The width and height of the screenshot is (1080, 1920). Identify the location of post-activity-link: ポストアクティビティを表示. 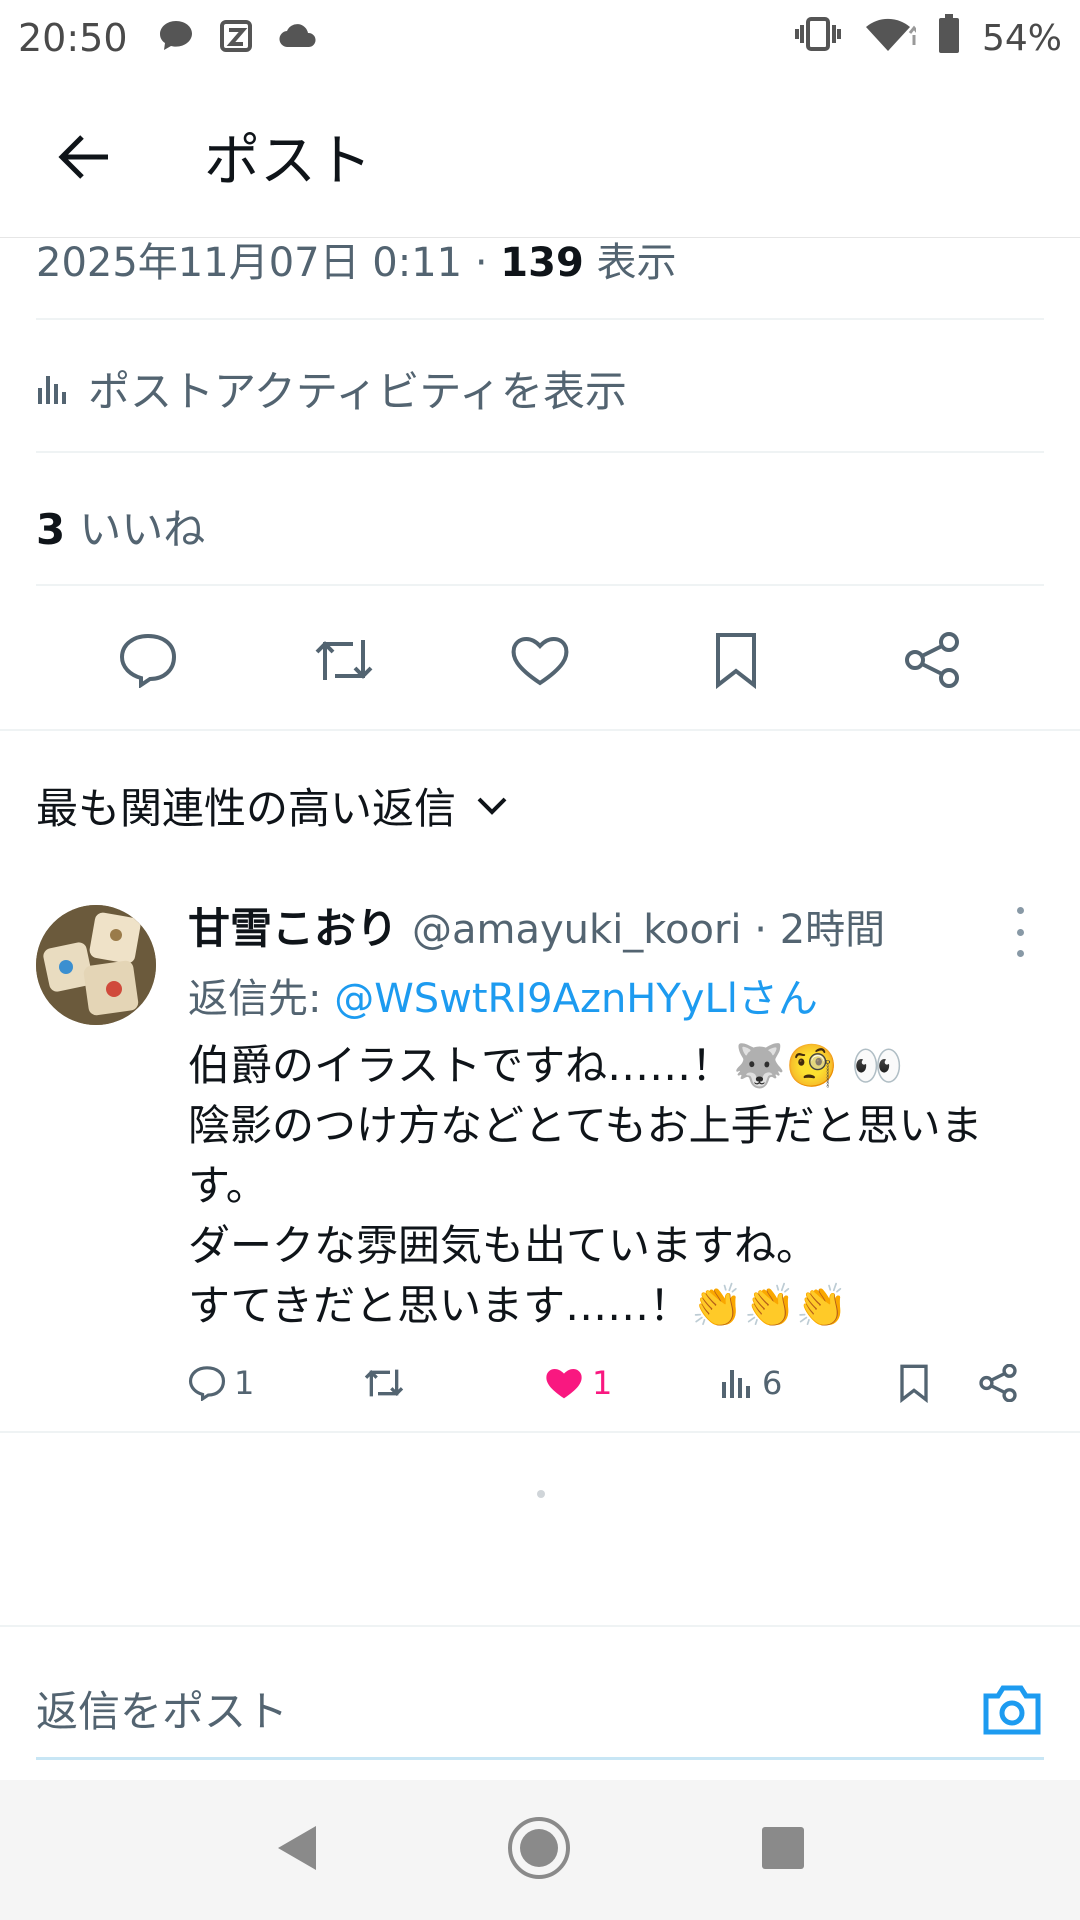
(331, 388).